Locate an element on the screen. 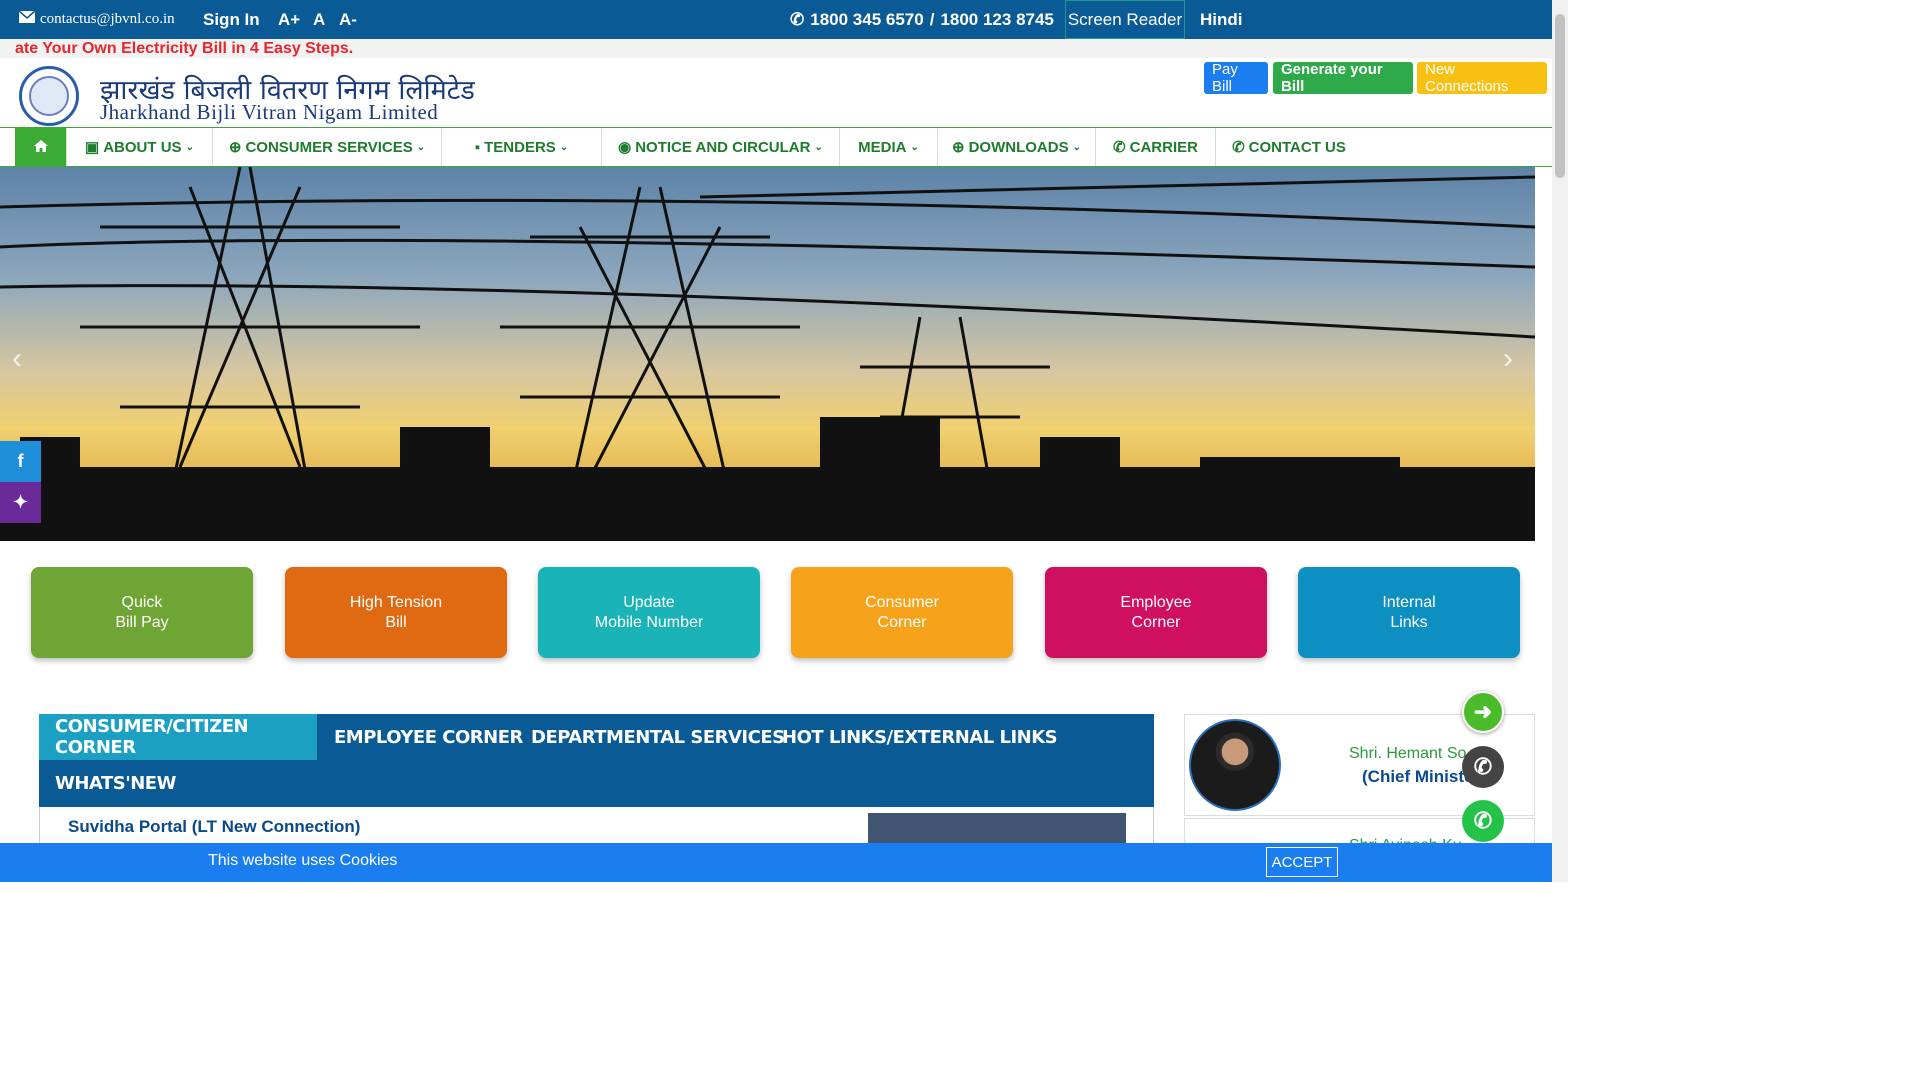 This screenshot has width=1920, height=1080. quick-link-tile: Quick Bill Pay is located at coordinates (142, 612).